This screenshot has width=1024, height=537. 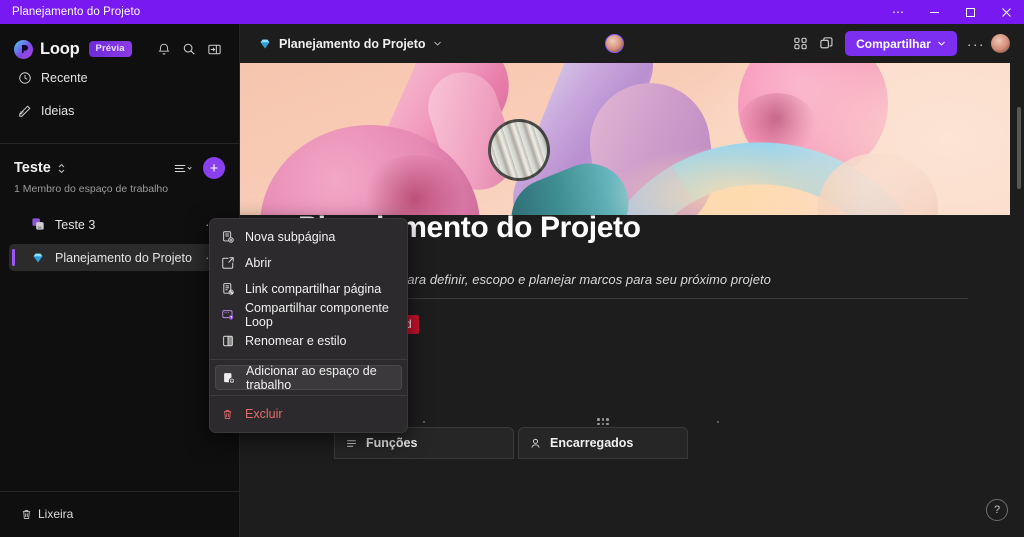 What do you see at coordinates (56, 514) in the screenshot?
I see `trash-label: Lixeira` at bounding box center [56, 514].